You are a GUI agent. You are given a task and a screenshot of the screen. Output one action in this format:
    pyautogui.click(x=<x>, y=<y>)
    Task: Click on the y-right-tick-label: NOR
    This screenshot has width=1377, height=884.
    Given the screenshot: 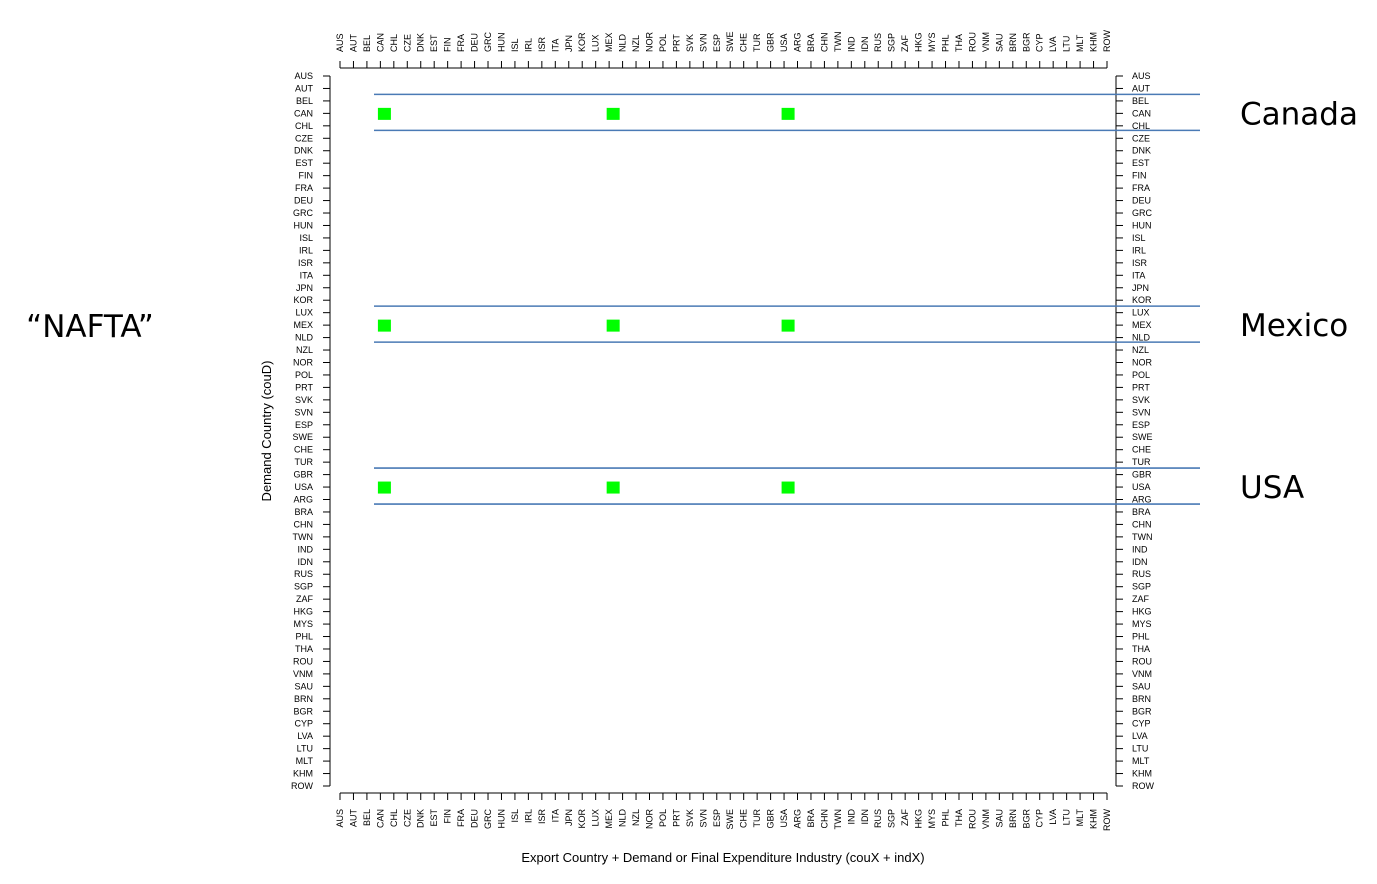 What is the action you would take?
    pyautogui.click(x=1142, y=362)
    